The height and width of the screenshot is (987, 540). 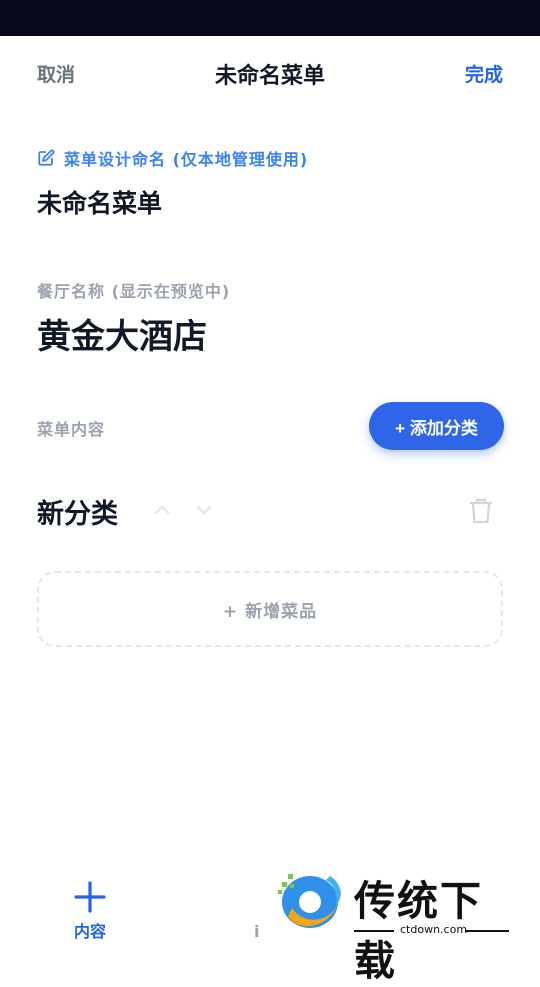 I want to click on menu-design-name-label: 菜单设计命名 (仅本地管理使用), so click(x=172, y=158).